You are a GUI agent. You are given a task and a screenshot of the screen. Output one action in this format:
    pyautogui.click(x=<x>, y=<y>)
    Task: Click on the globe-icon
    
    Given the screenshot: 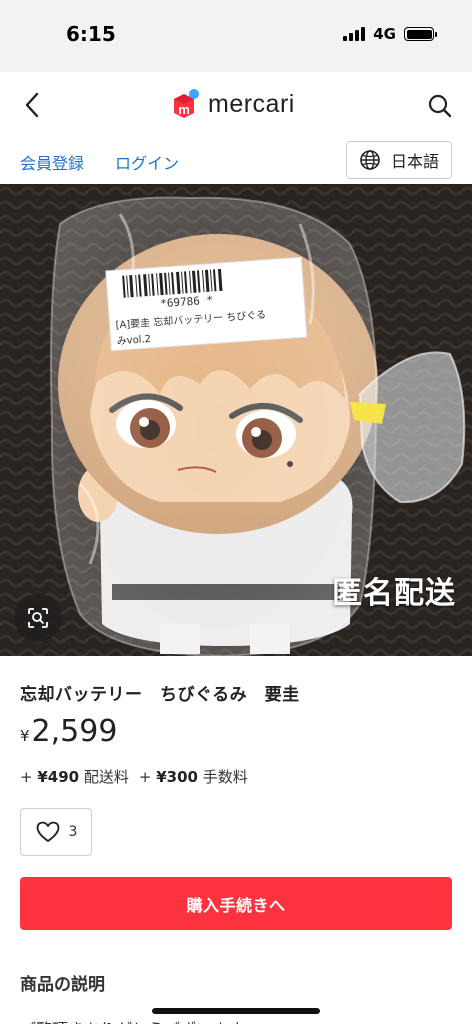 What is the action you would take?
    pyautogui.click(x=370, y=160)
    